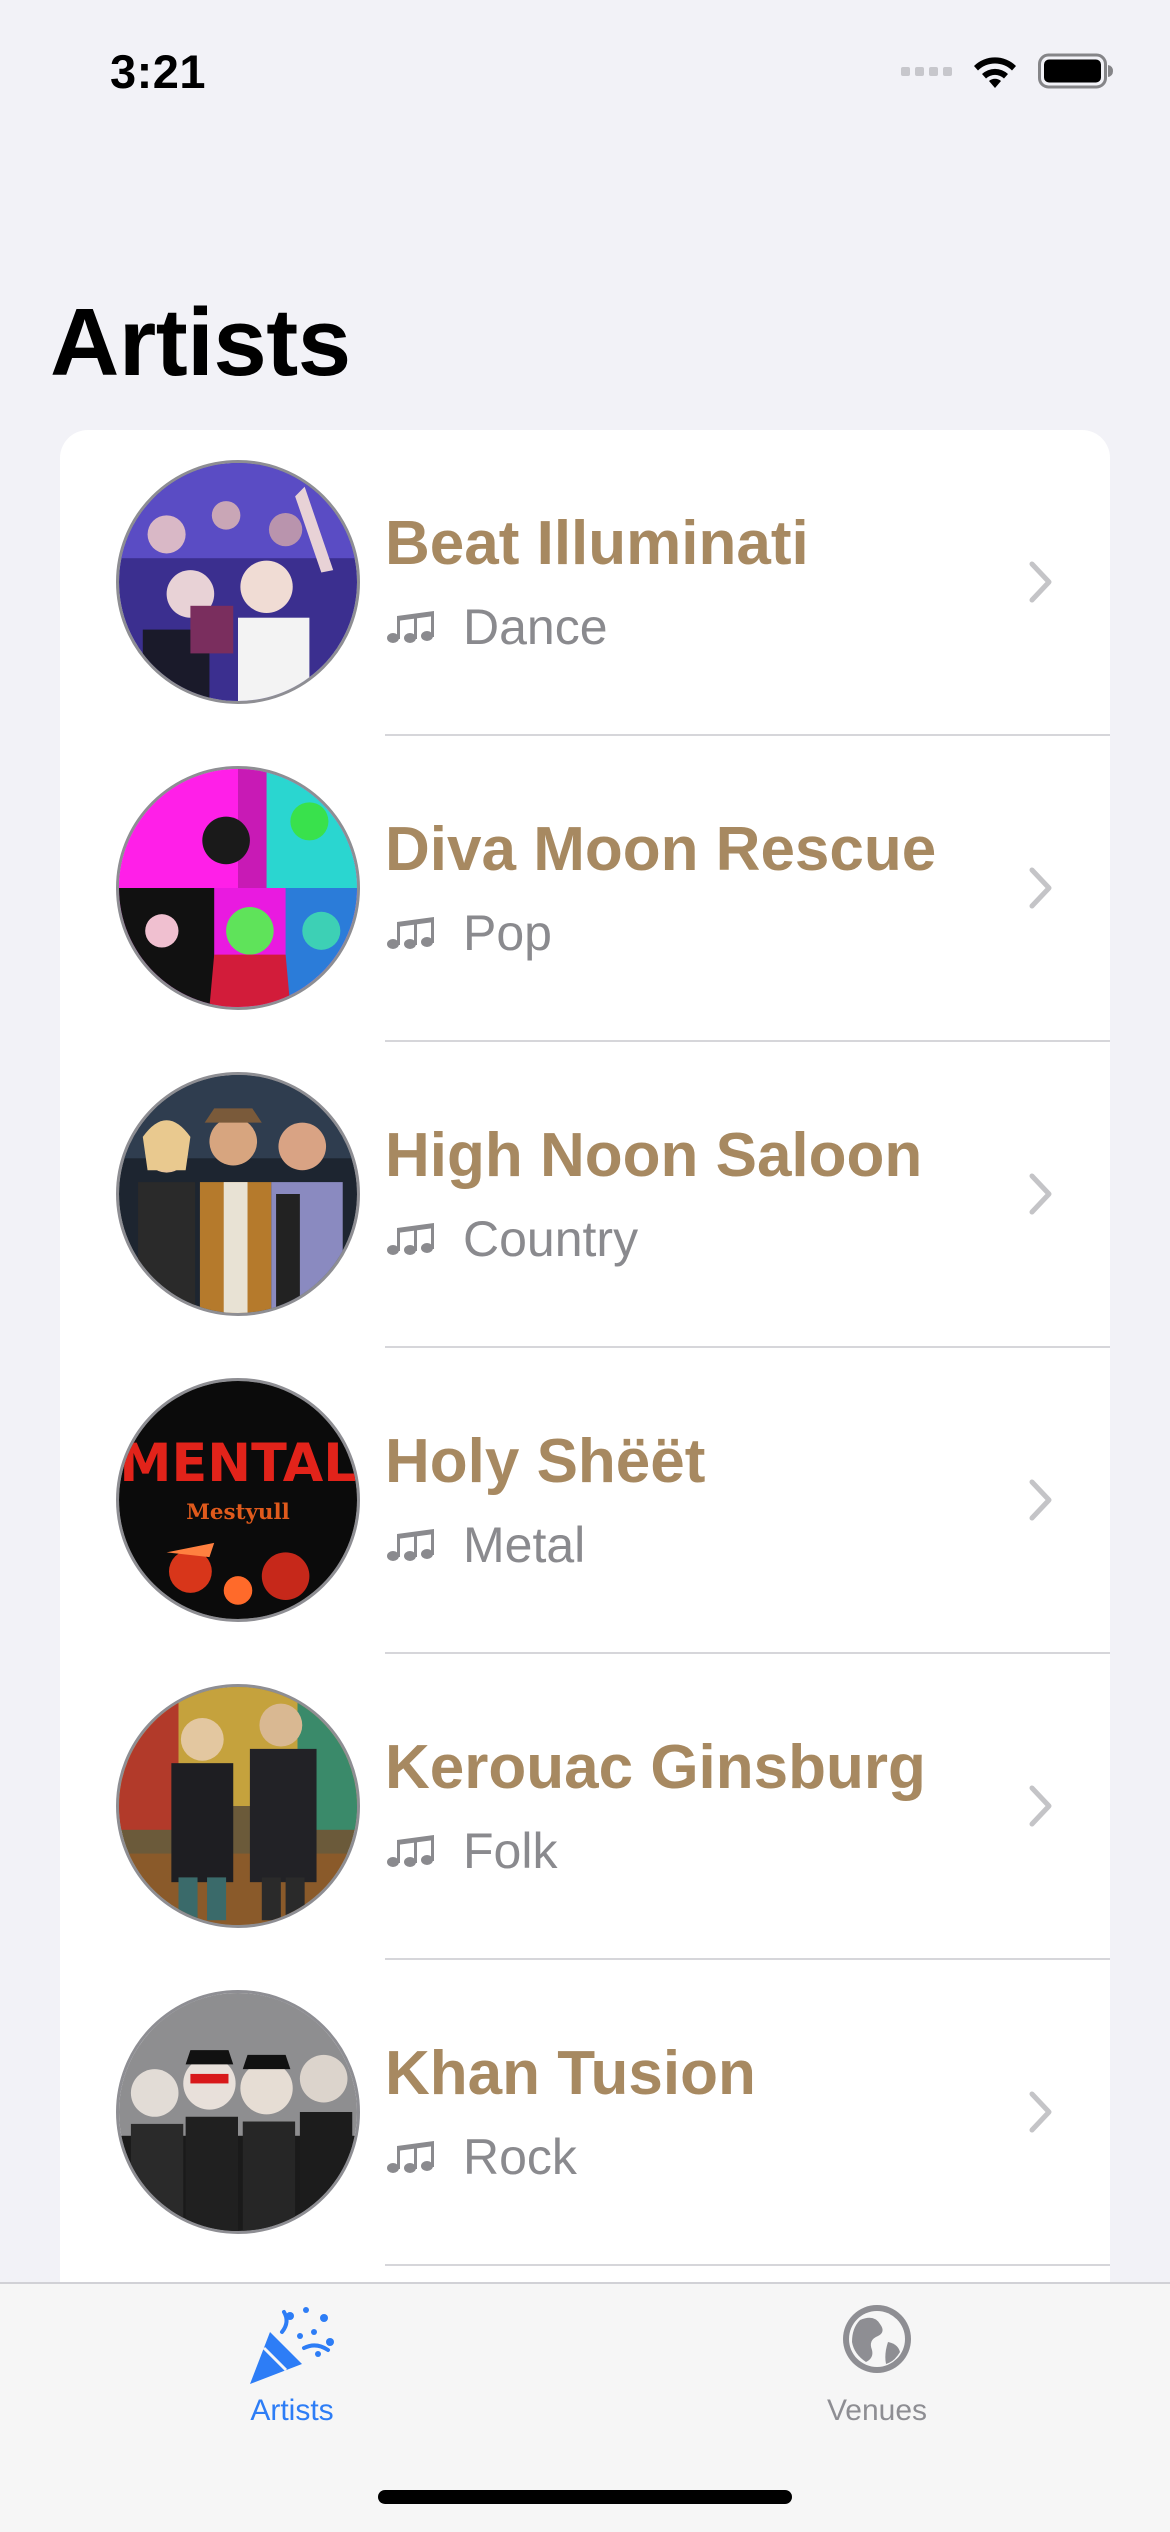 The height and width of the screenshot is (2532, 1170). What do you see at coordinates (520, 2157) in the screenshot?
I see `genre-label: Rock` at bounding box center [520, 2157].